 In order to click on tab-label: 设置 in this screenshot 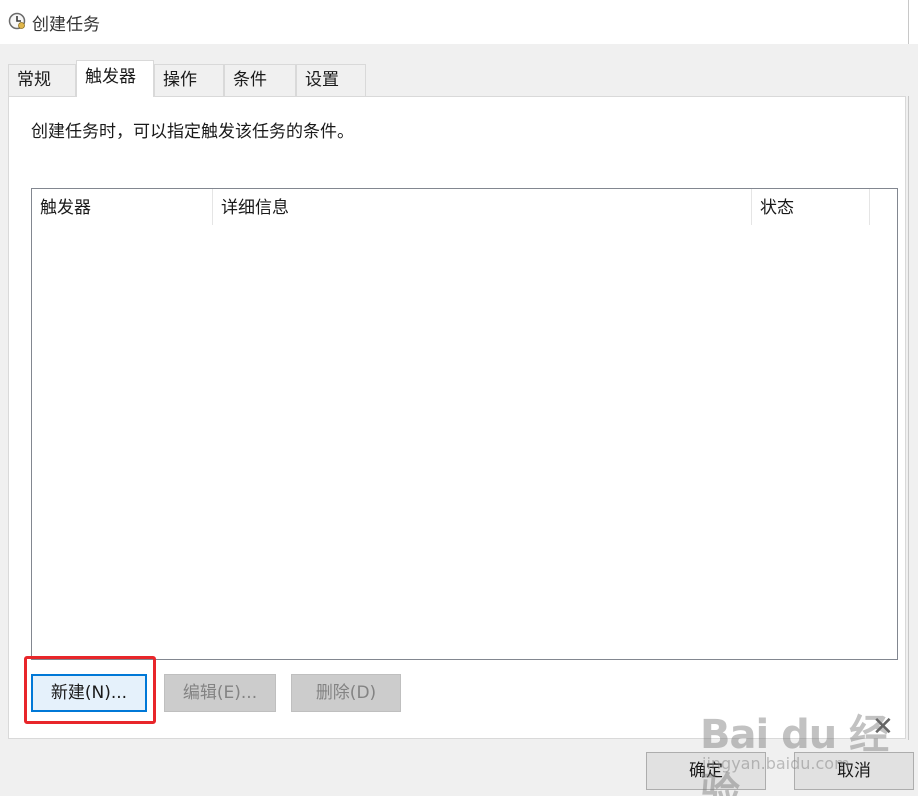, I will do `click(322, 80)`.